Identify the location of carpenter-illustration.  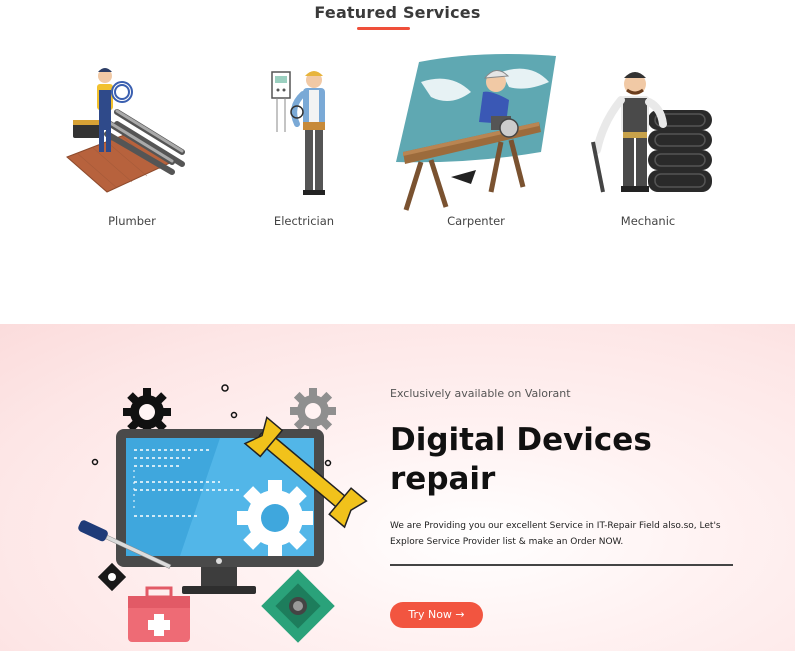
(476, 132).